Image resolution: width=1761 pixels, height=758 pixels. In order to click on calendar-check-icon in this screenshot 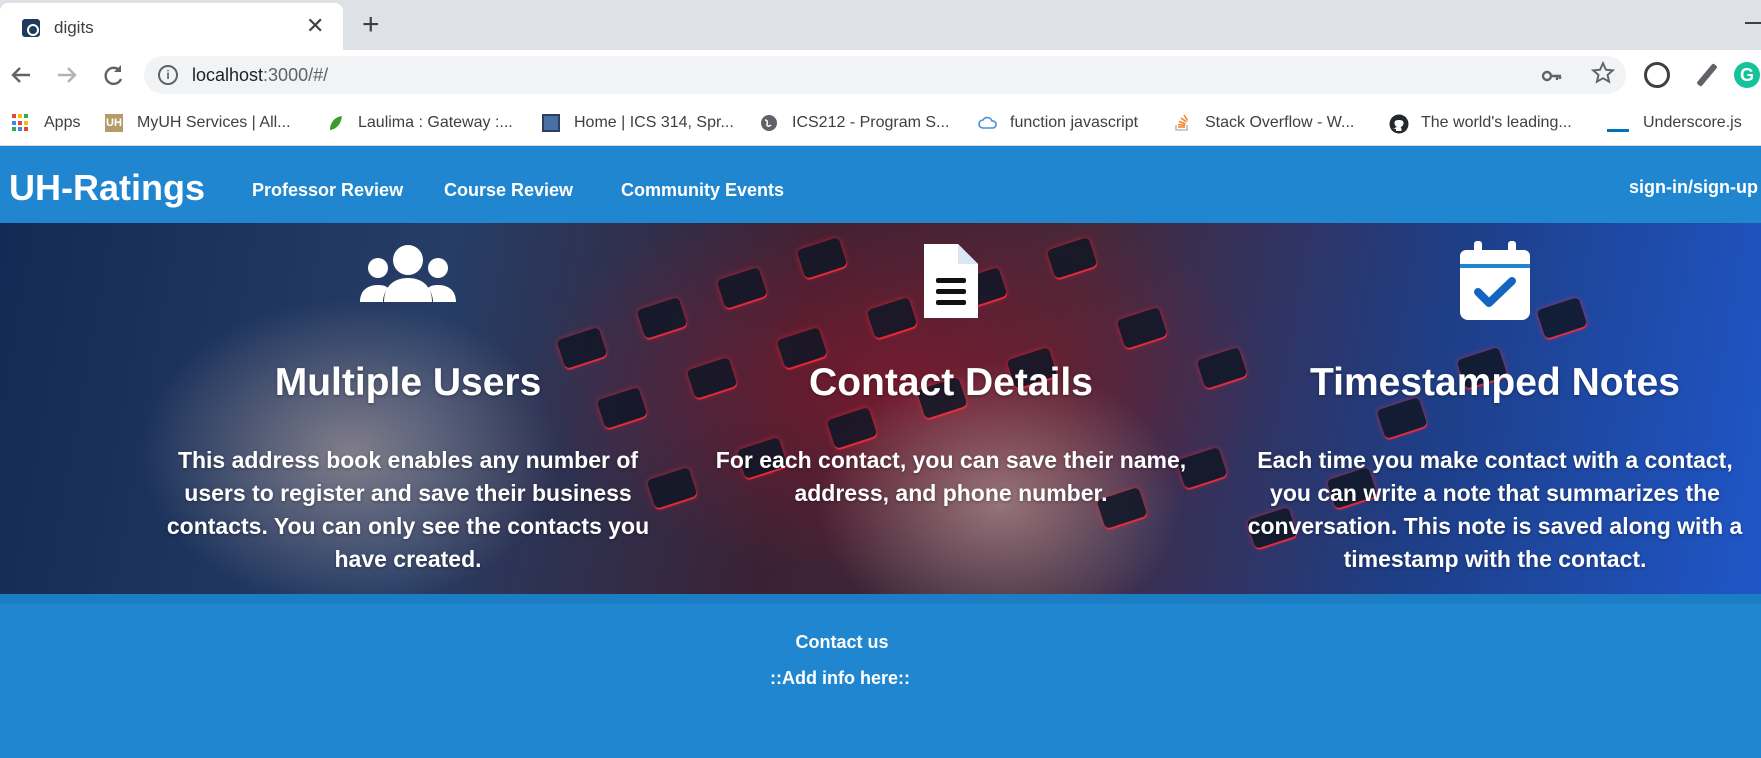, I will do `click(1495, 283)`.